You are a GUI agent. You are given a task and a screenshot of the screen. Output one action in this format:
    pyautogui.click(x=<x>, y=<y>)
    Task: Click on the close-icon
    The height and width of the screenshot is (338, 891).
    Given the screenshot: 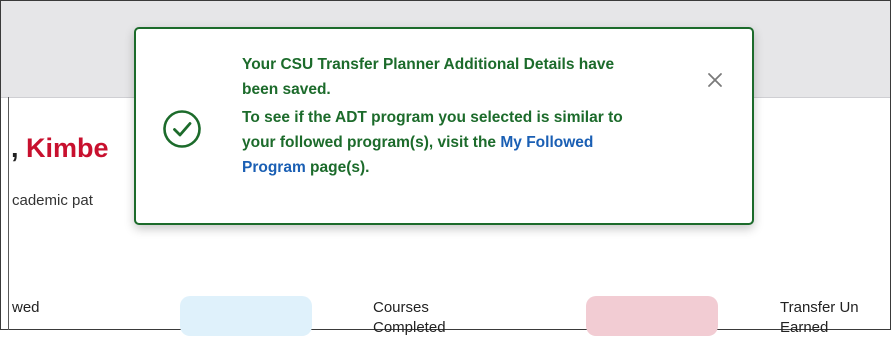 What is the action you would take?
    pyautogui.click(x=715, y=80)
    